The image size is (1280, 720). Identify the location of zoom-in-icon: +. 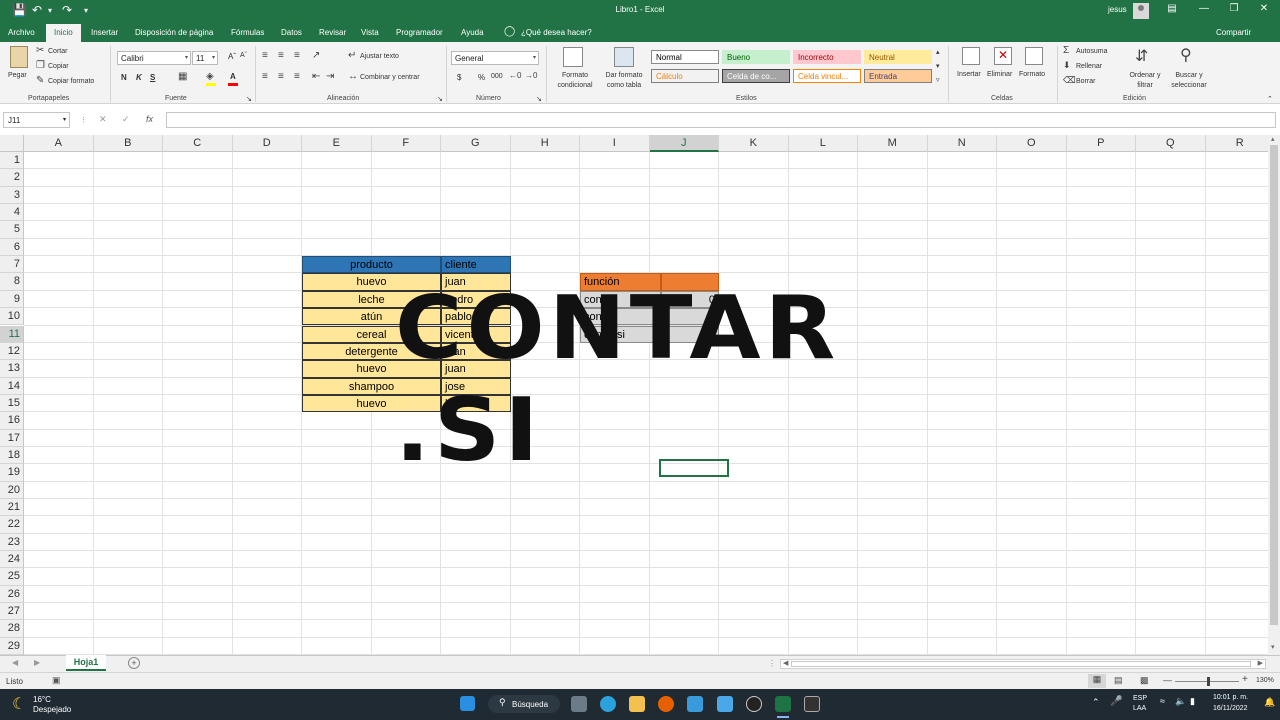
(1245, 679).